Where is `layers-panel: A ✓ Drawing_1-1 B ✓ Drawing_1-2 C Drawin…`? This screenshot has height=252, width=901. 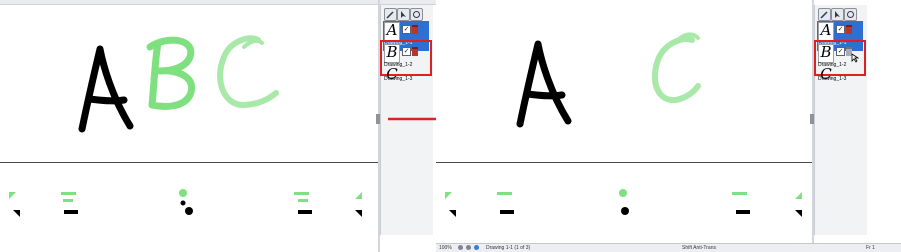
layers-panel: A ✓ Drawing_1-1 B ✓ Drawing_1-2 C Drawin… is located at coordinates (840, 120).